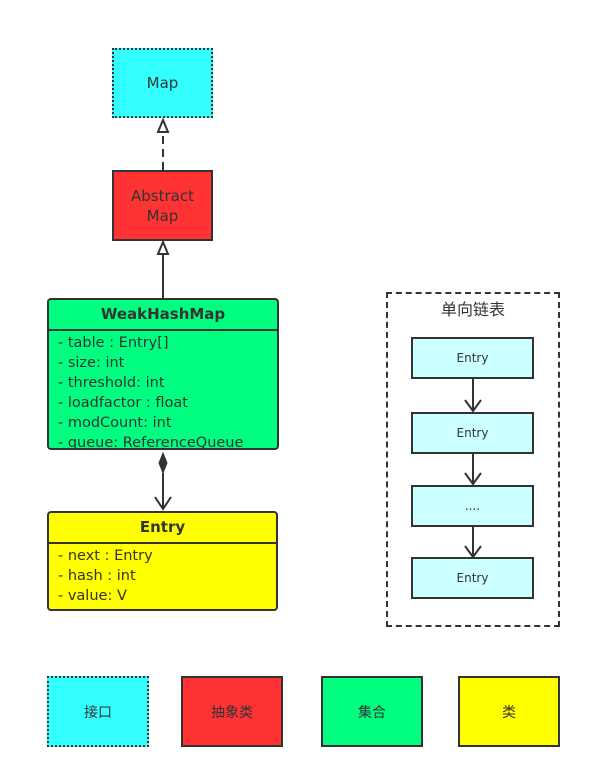 This screenshot has height=778, width=591. I want to click on attribute-row: - table : Entry[], so click(113, 343).